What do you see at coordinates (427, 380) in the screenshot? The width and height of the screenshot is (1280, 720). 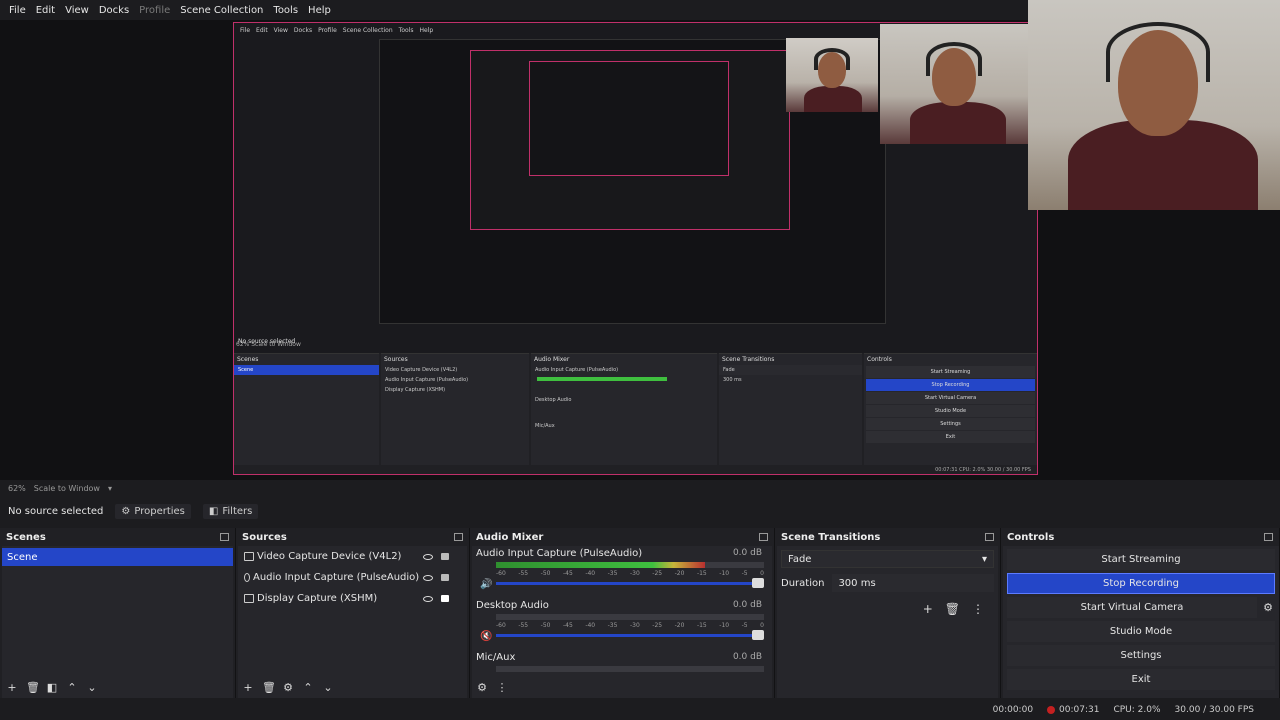 I see `nested-source-2: Audio Input Capture (PulseAudio)` at bounding box center [427, 380].